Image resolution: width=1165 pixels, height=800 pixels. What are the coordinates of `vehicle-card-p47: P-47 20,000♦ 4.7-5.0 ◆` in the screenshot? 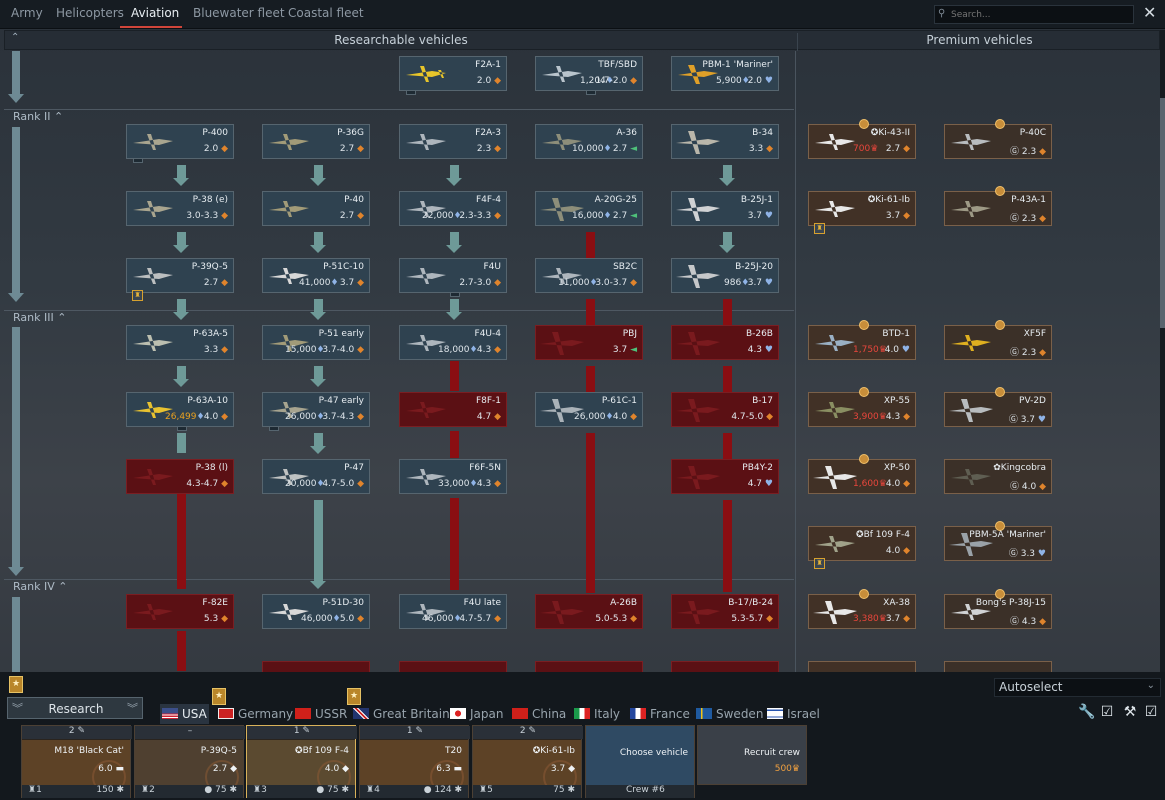 It's located at (316, 476).